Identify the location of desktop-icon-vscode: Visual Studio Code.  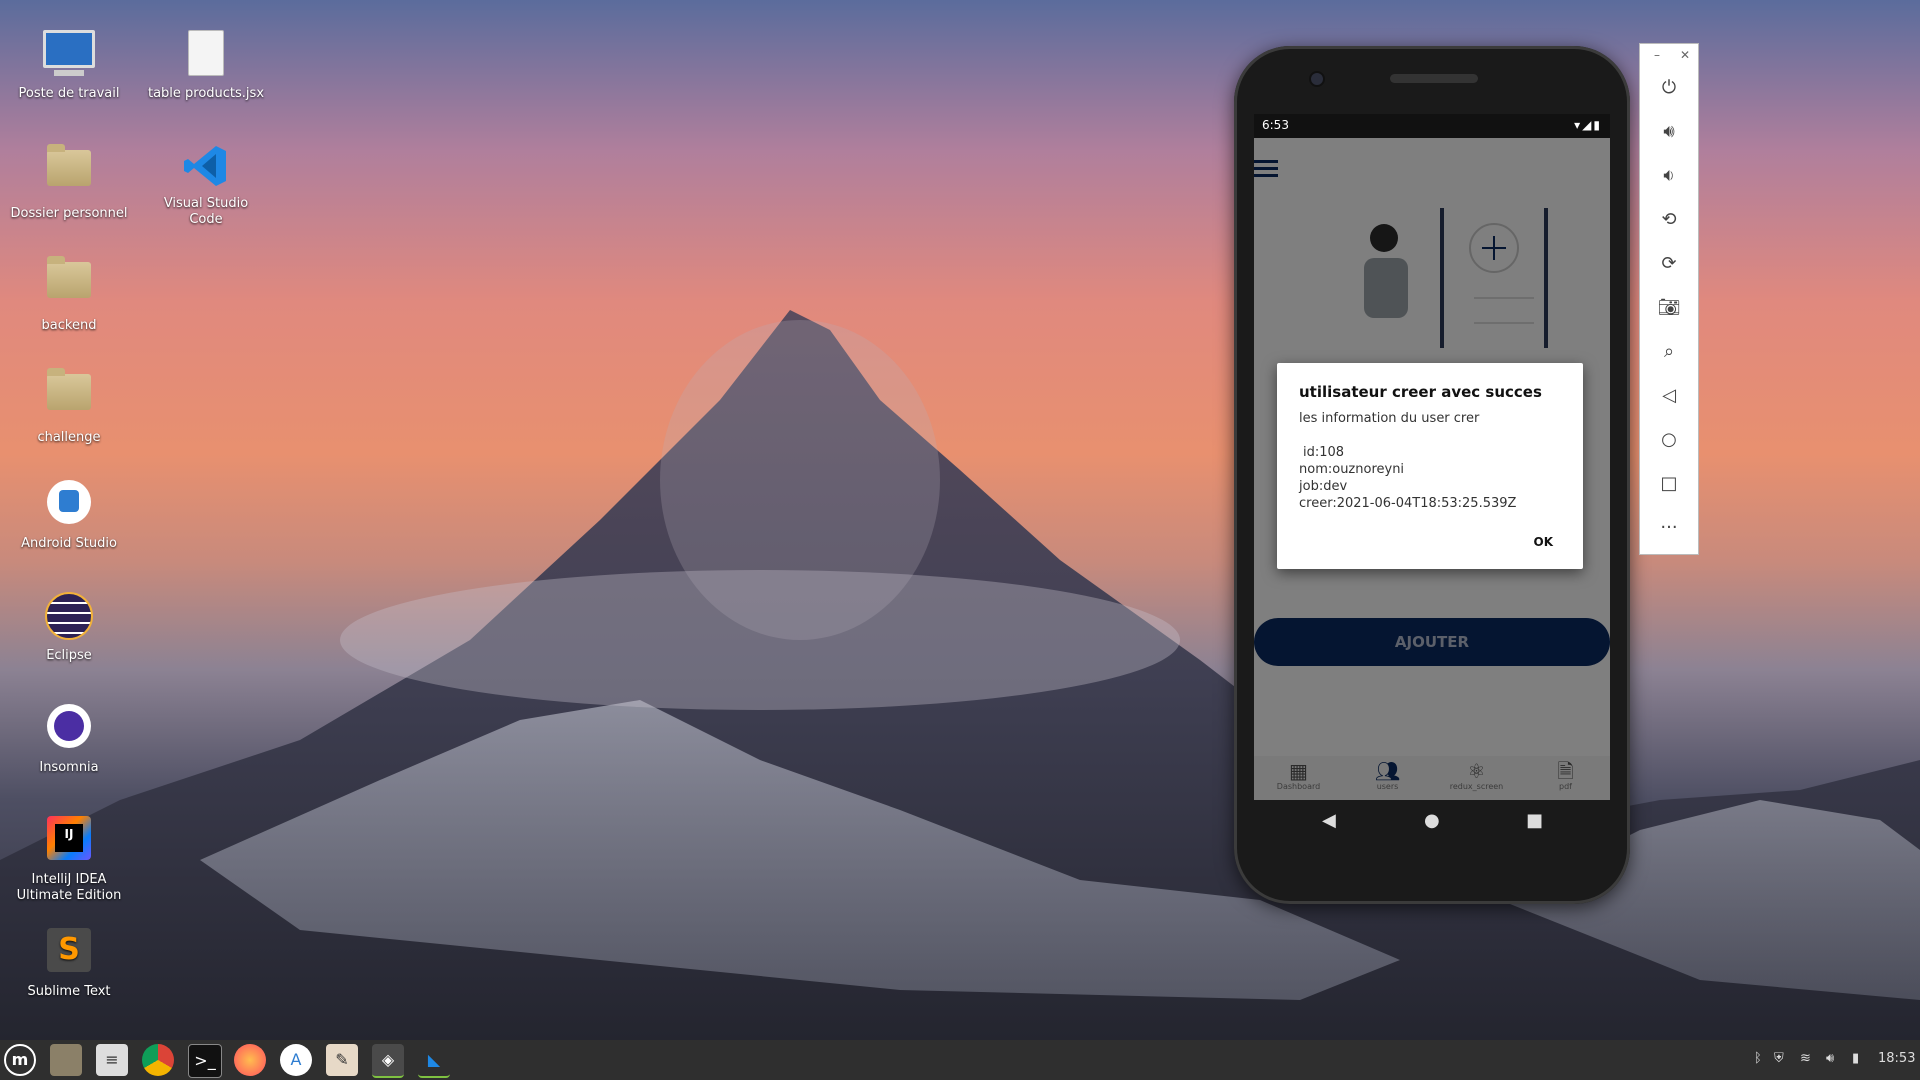
(206, 184).